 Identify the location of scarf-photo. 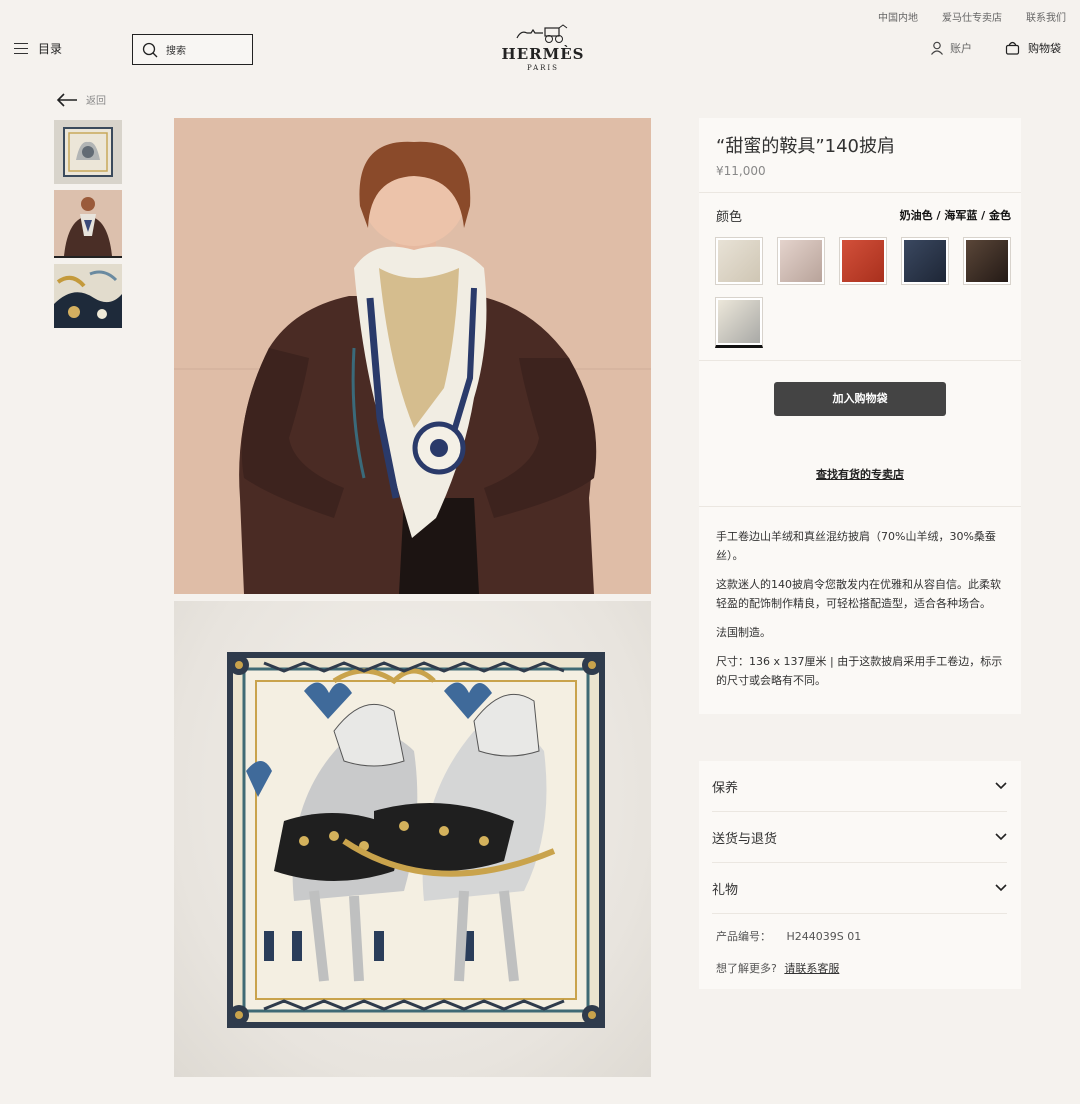
(416, 840).